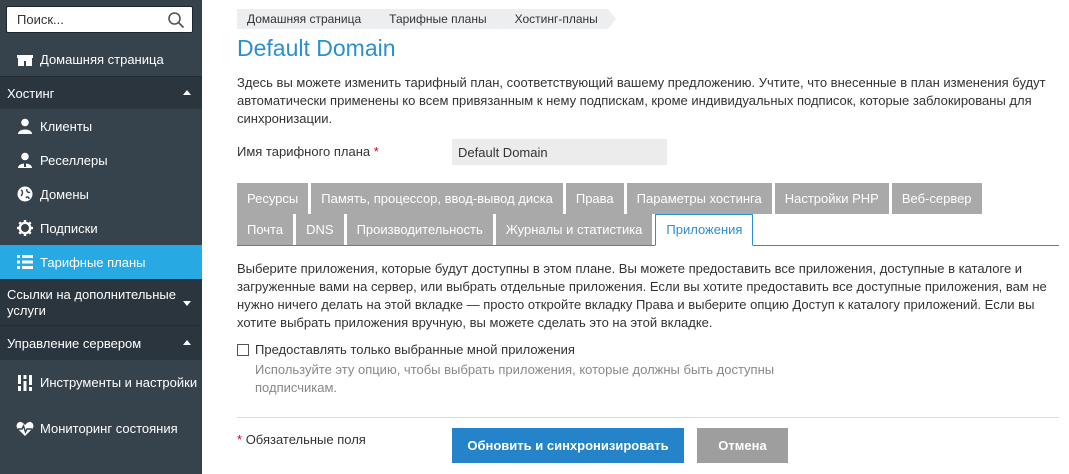 The width and height of the screenshot is (1069, 474). What do you see at coordinates (69, 228) in the screenshot?
I see `sidebar-item-label: Подписки` at bounding box center [69, 228].